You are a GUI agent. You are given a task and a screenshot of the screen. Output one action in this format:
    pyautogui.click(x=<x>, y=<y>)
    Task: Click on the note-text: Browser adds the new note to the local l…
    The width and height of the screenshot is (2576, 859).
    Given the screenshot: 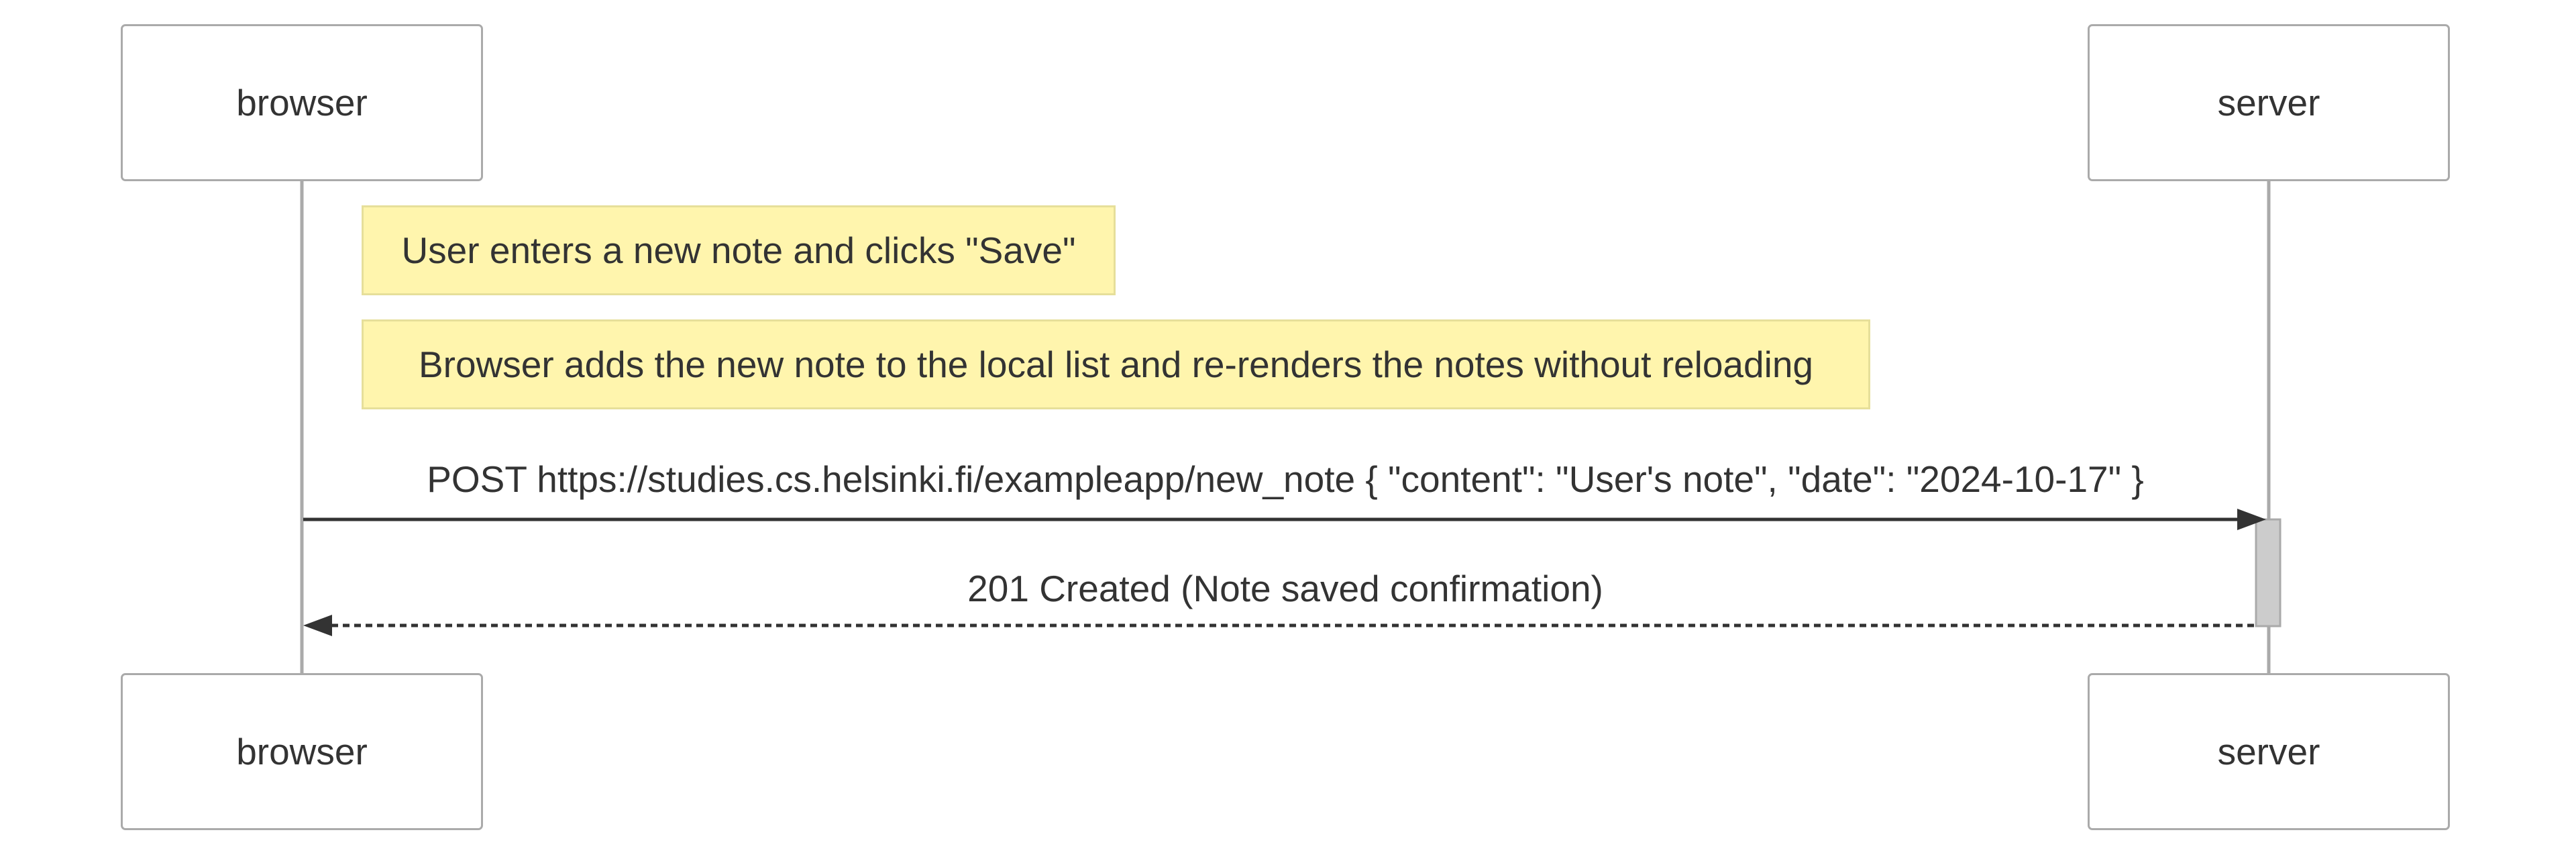 What is the action you would take?
    pyautogui.click(x=1116, y=365)
    